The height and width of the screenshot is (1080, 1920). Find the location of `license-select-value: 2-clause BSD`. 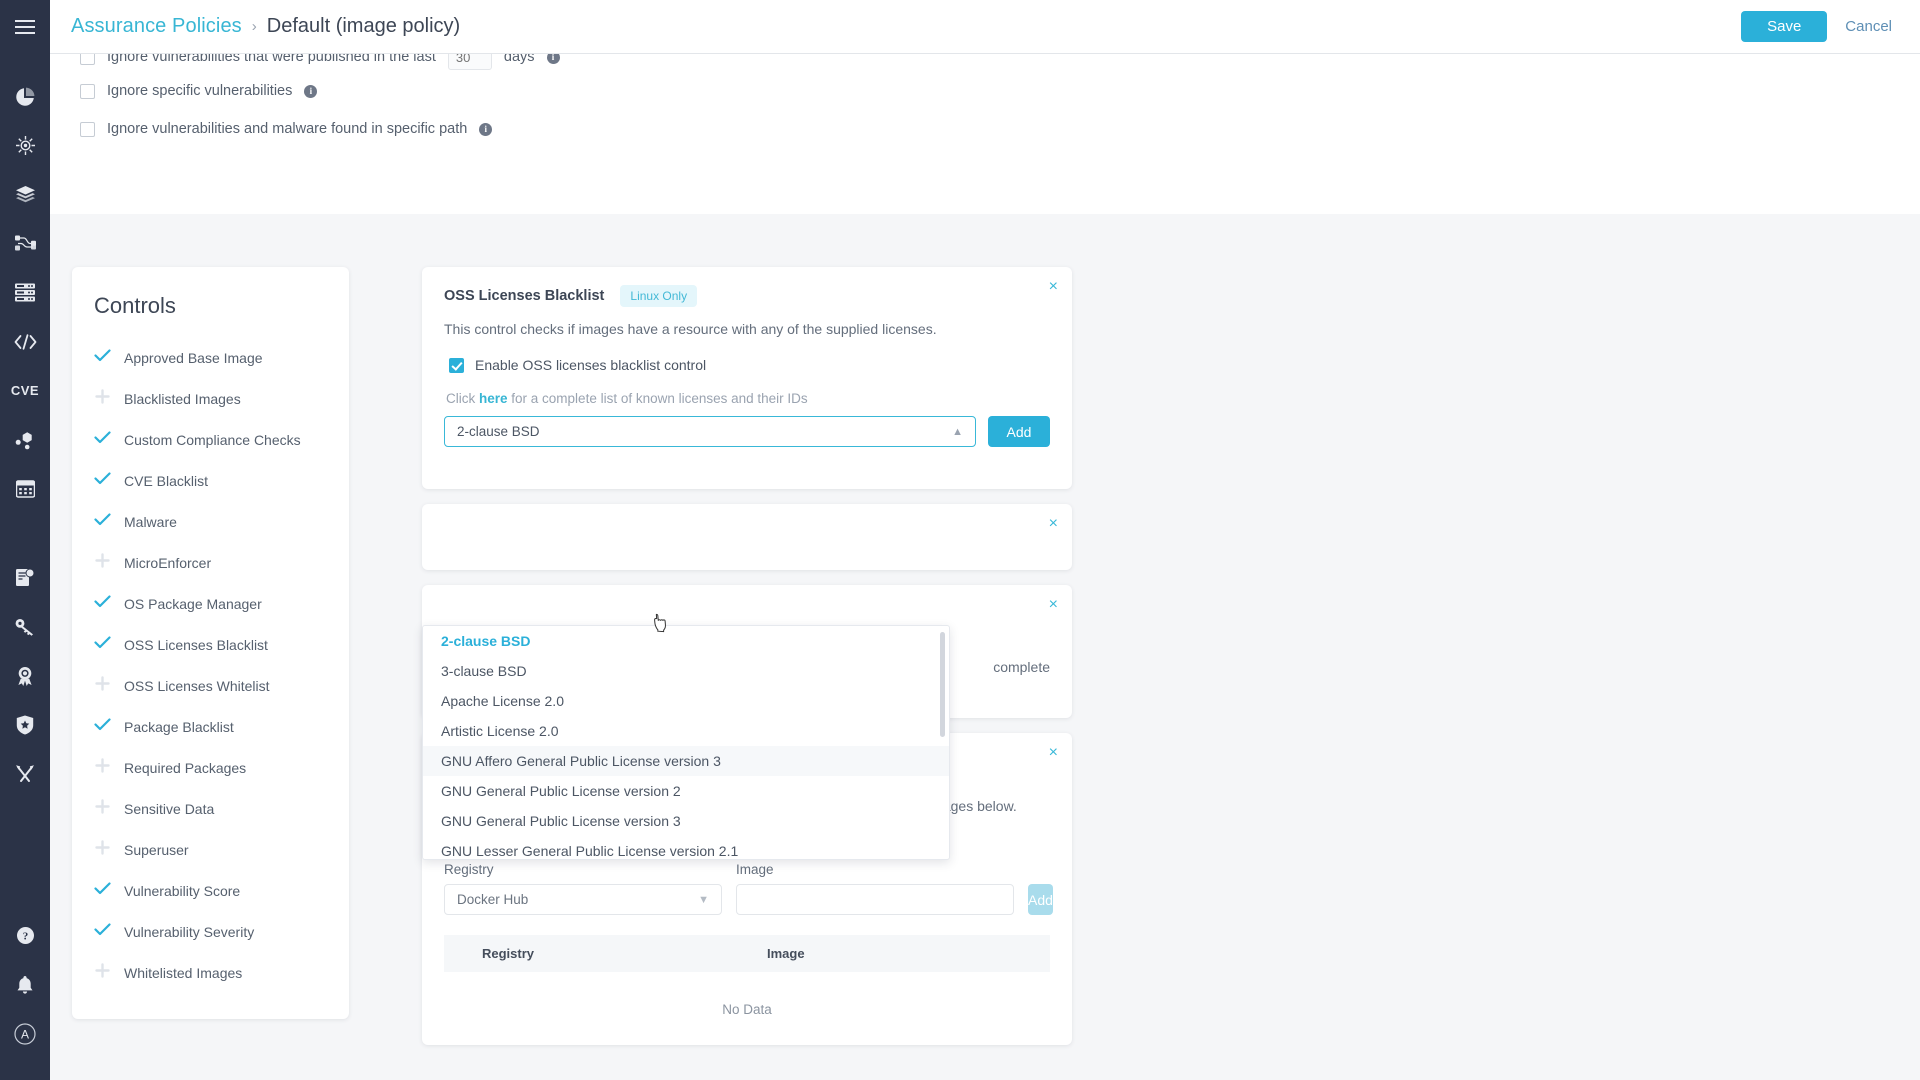

license-select-value: 2-clause BSD is located at coordinates (498, 431).